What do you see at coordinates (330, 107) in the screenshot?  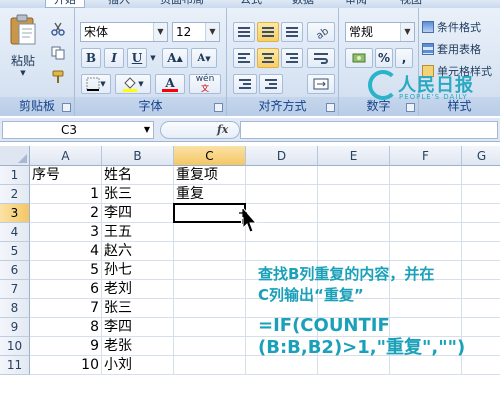 I see `alignment-launcher` at bounding box center [330, 107].